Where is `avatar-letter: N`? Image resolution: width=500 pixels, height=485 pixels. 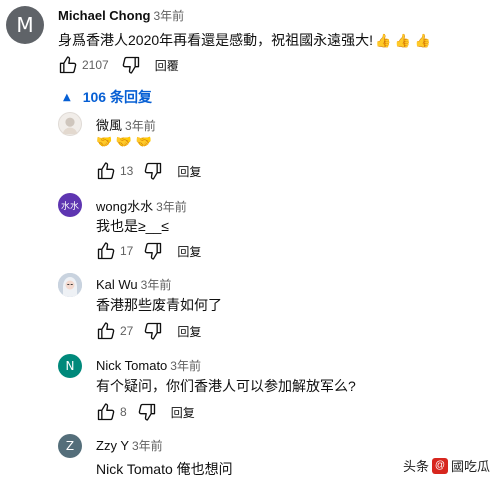 avatar-letter: N is located at coordinates (70, 366).